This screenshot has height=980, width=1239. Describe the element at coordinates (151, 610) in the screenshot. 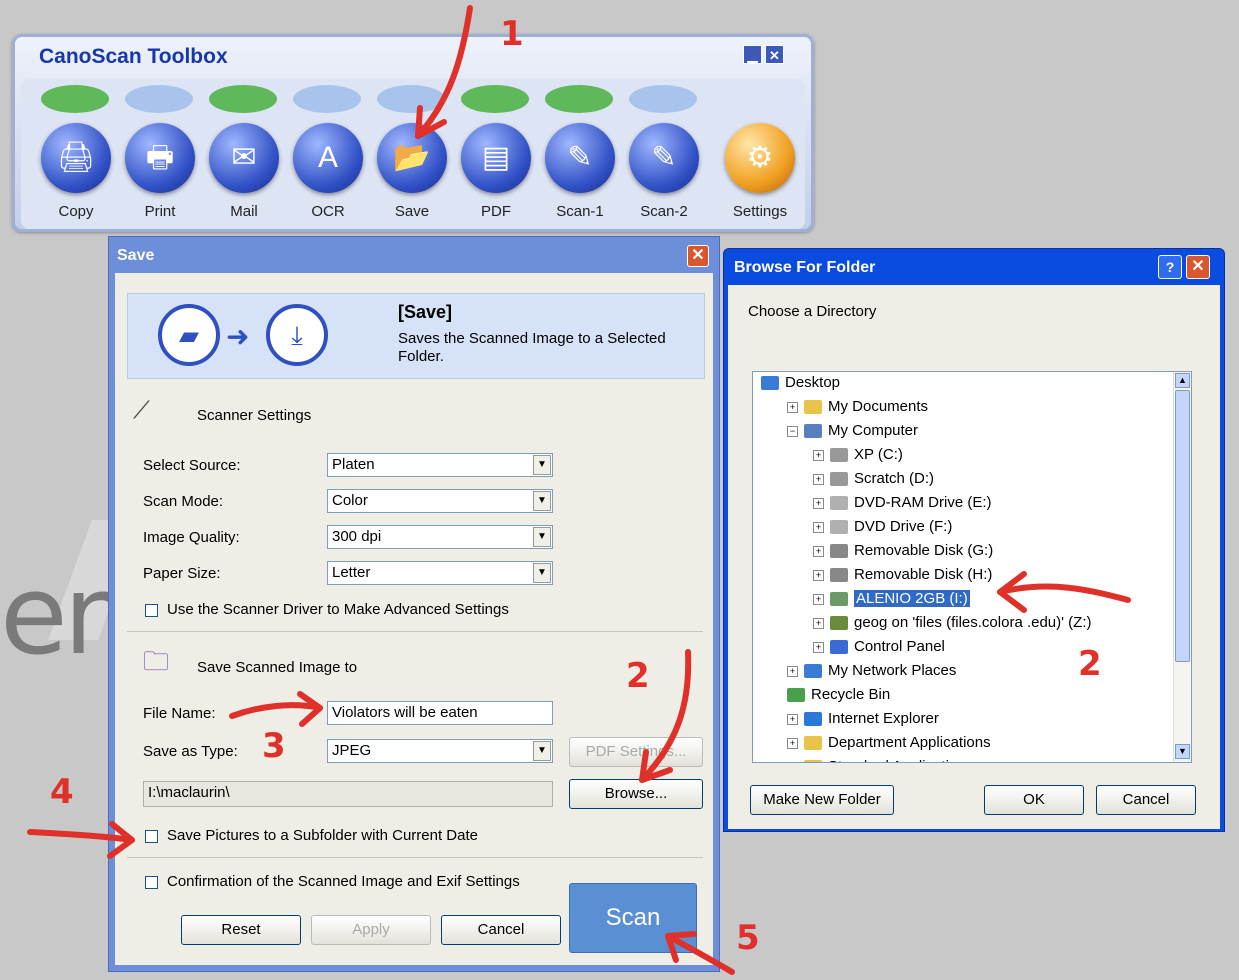

I see `advanced-settings-checkbox` at that location.